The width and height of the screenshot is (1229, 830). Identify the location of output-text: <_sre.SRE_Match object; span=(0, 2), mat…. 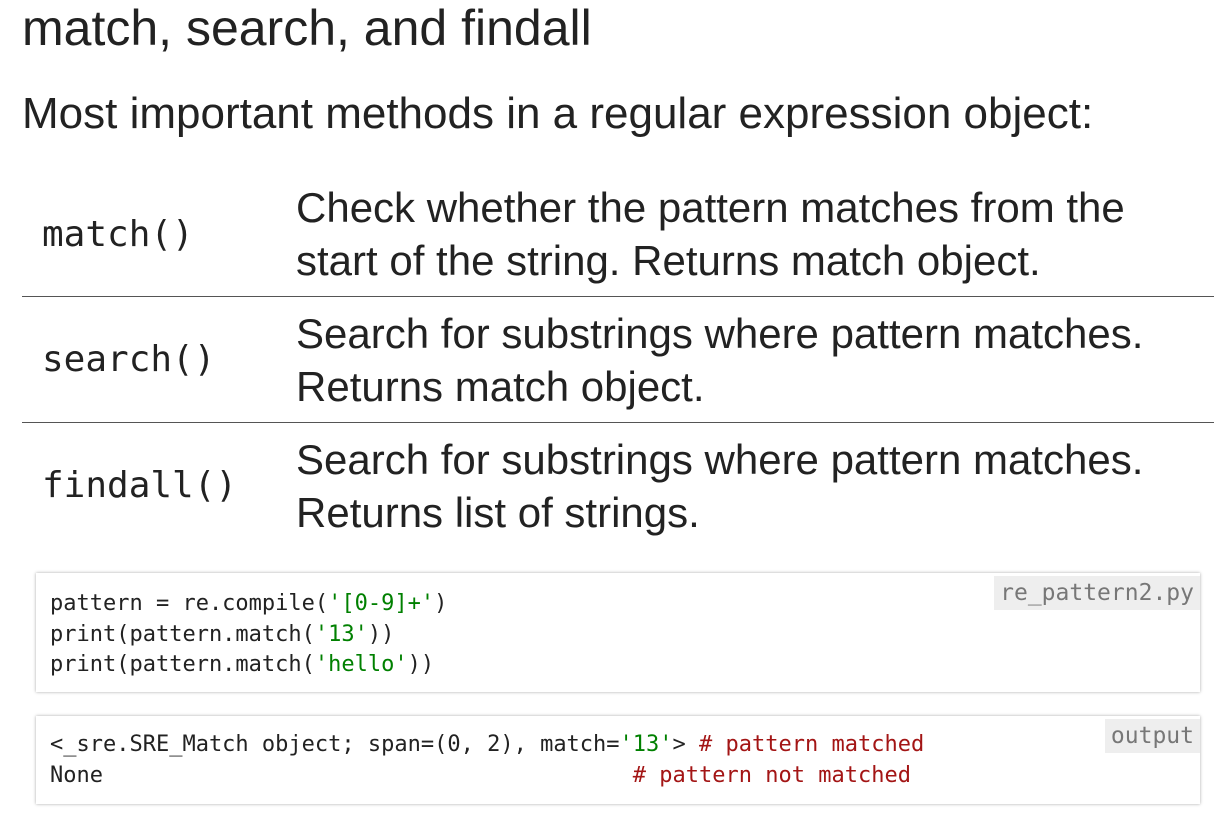
(487, 760).